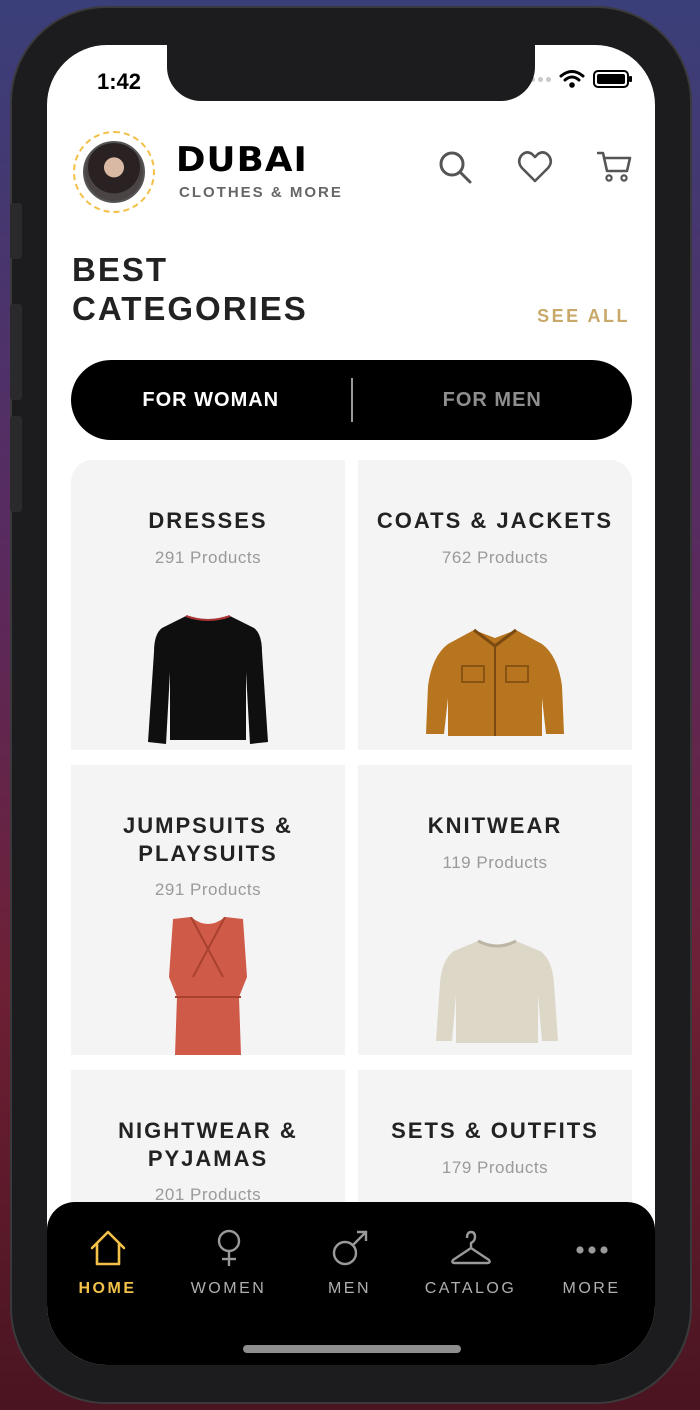 This screenshot has width=700, height=1410. I want to click on avatar-ring, so click(114, 172).